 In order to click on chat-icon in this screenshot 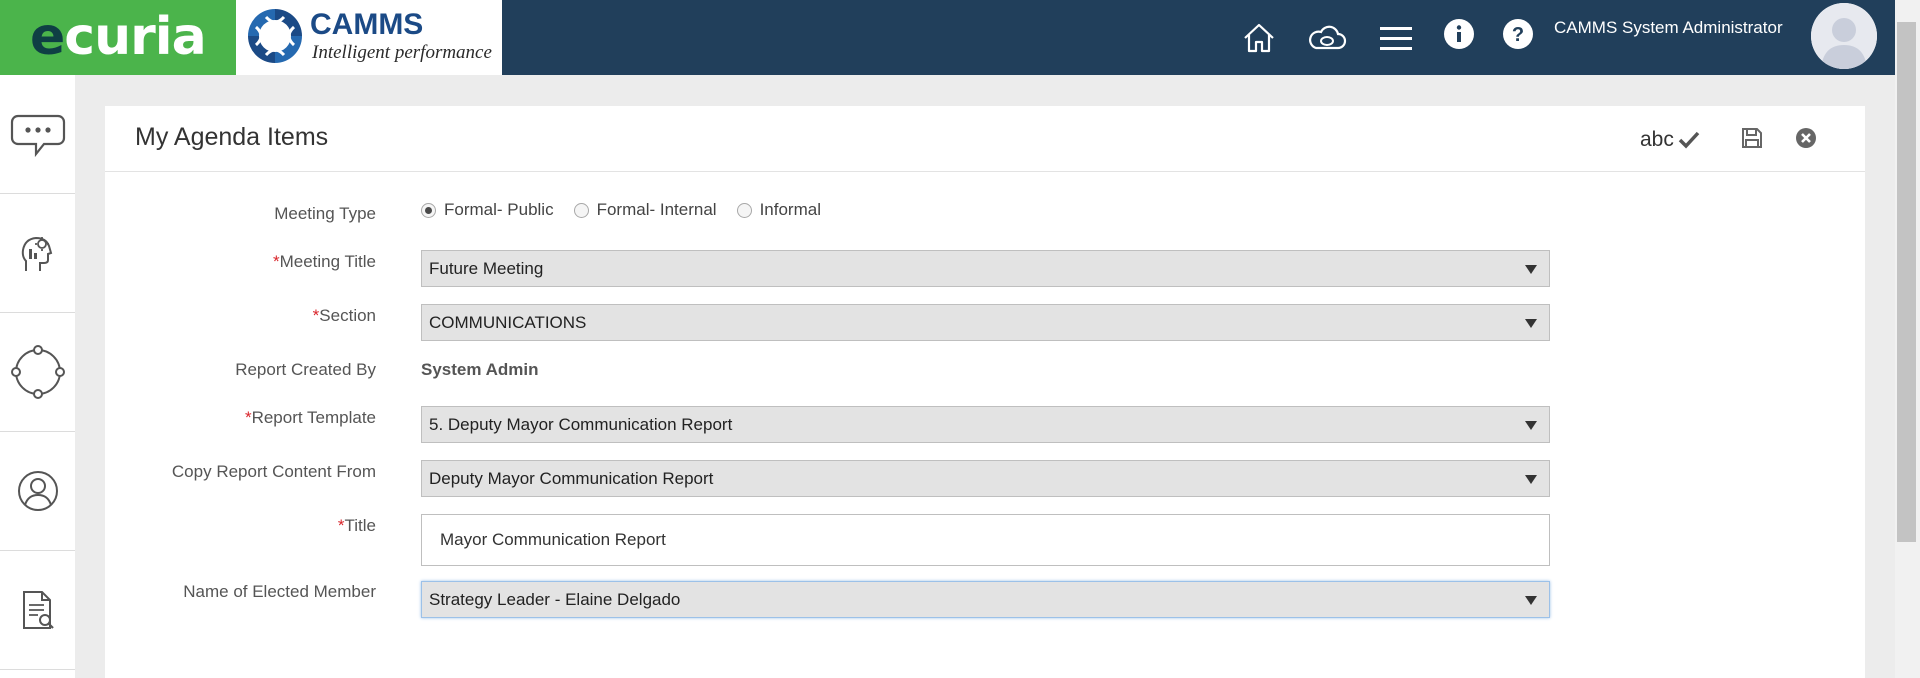, I will do `click(37, 136)`.